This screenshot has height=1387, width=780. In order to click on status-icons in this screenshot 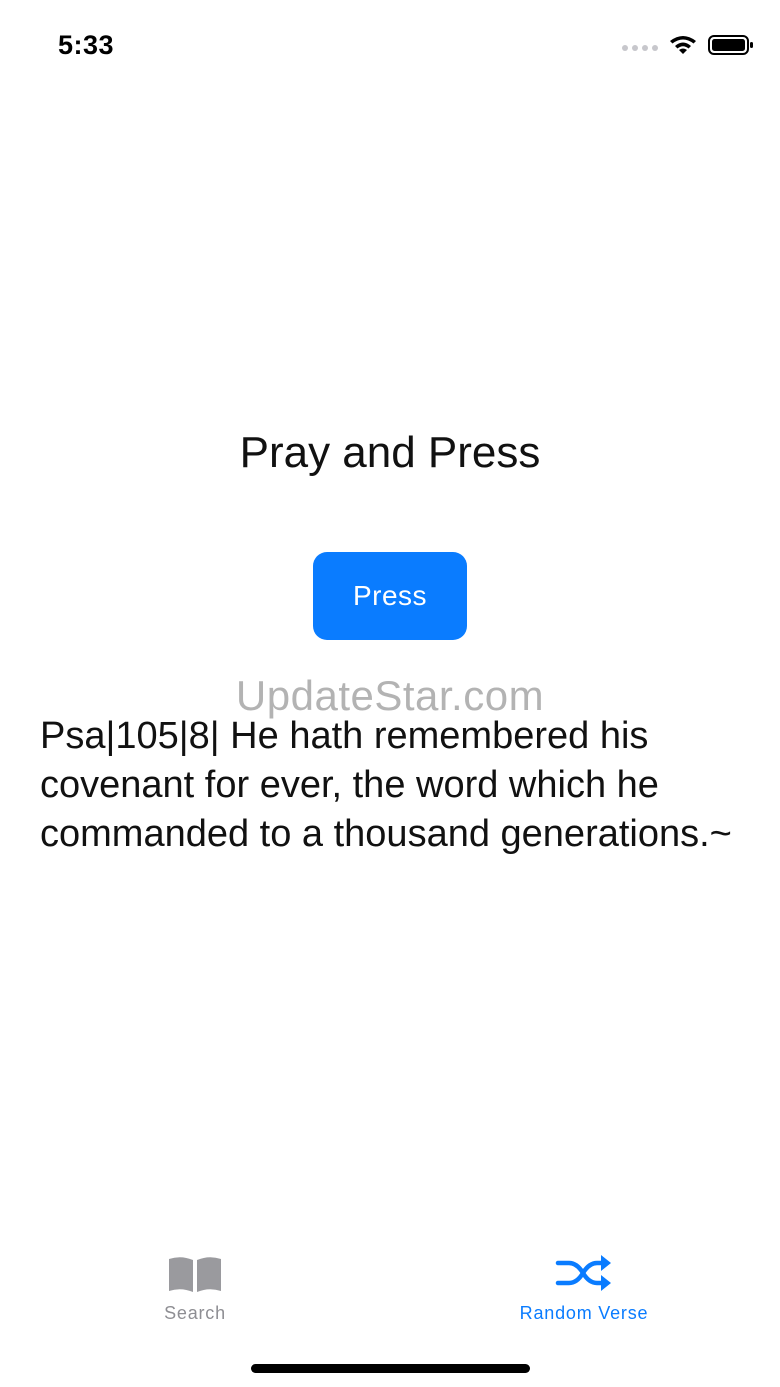, I will do `click(688, 47)`.